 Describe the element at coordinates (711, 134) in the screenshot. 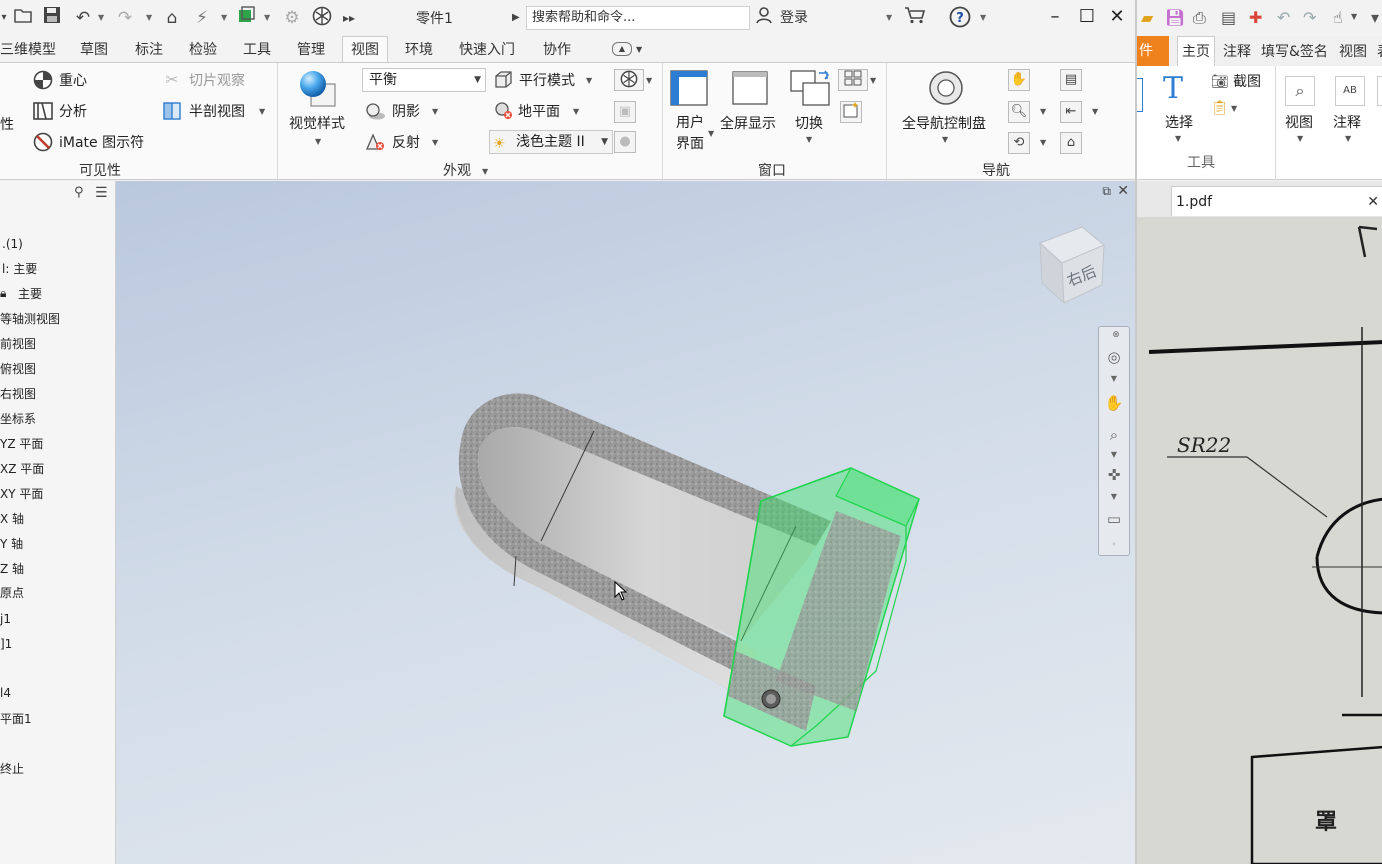

I see `user-interface-dropdown-arrow: ▼` at that location.